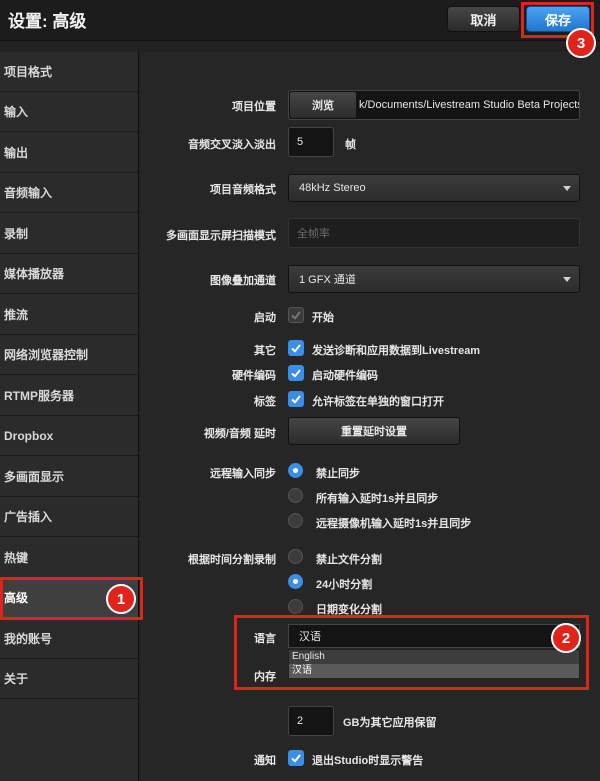 The width and height of the screenshot is (600, 781). What do you see at coordinates (243, 281) in the screenshot?
I see `overlay-channel-label: 图像叠加通道` at bounding box center [243, 281].